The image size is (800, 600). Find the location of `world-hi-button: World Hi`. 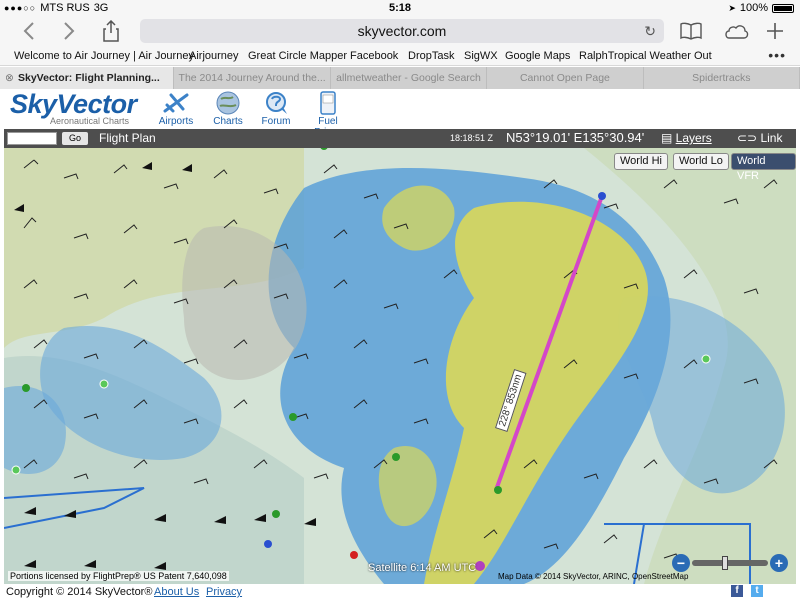

world-hi-button: World Hi is located at coordinates (641, 161).